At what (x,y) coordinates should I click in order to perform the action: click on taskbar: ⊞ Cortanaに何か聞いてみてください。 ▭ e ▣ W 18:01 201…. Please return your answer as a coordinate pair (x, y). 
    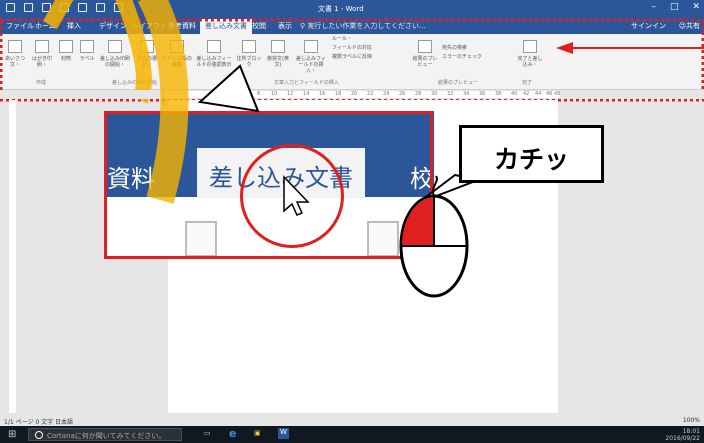
    Looking at the image, I should click on (352, 434).